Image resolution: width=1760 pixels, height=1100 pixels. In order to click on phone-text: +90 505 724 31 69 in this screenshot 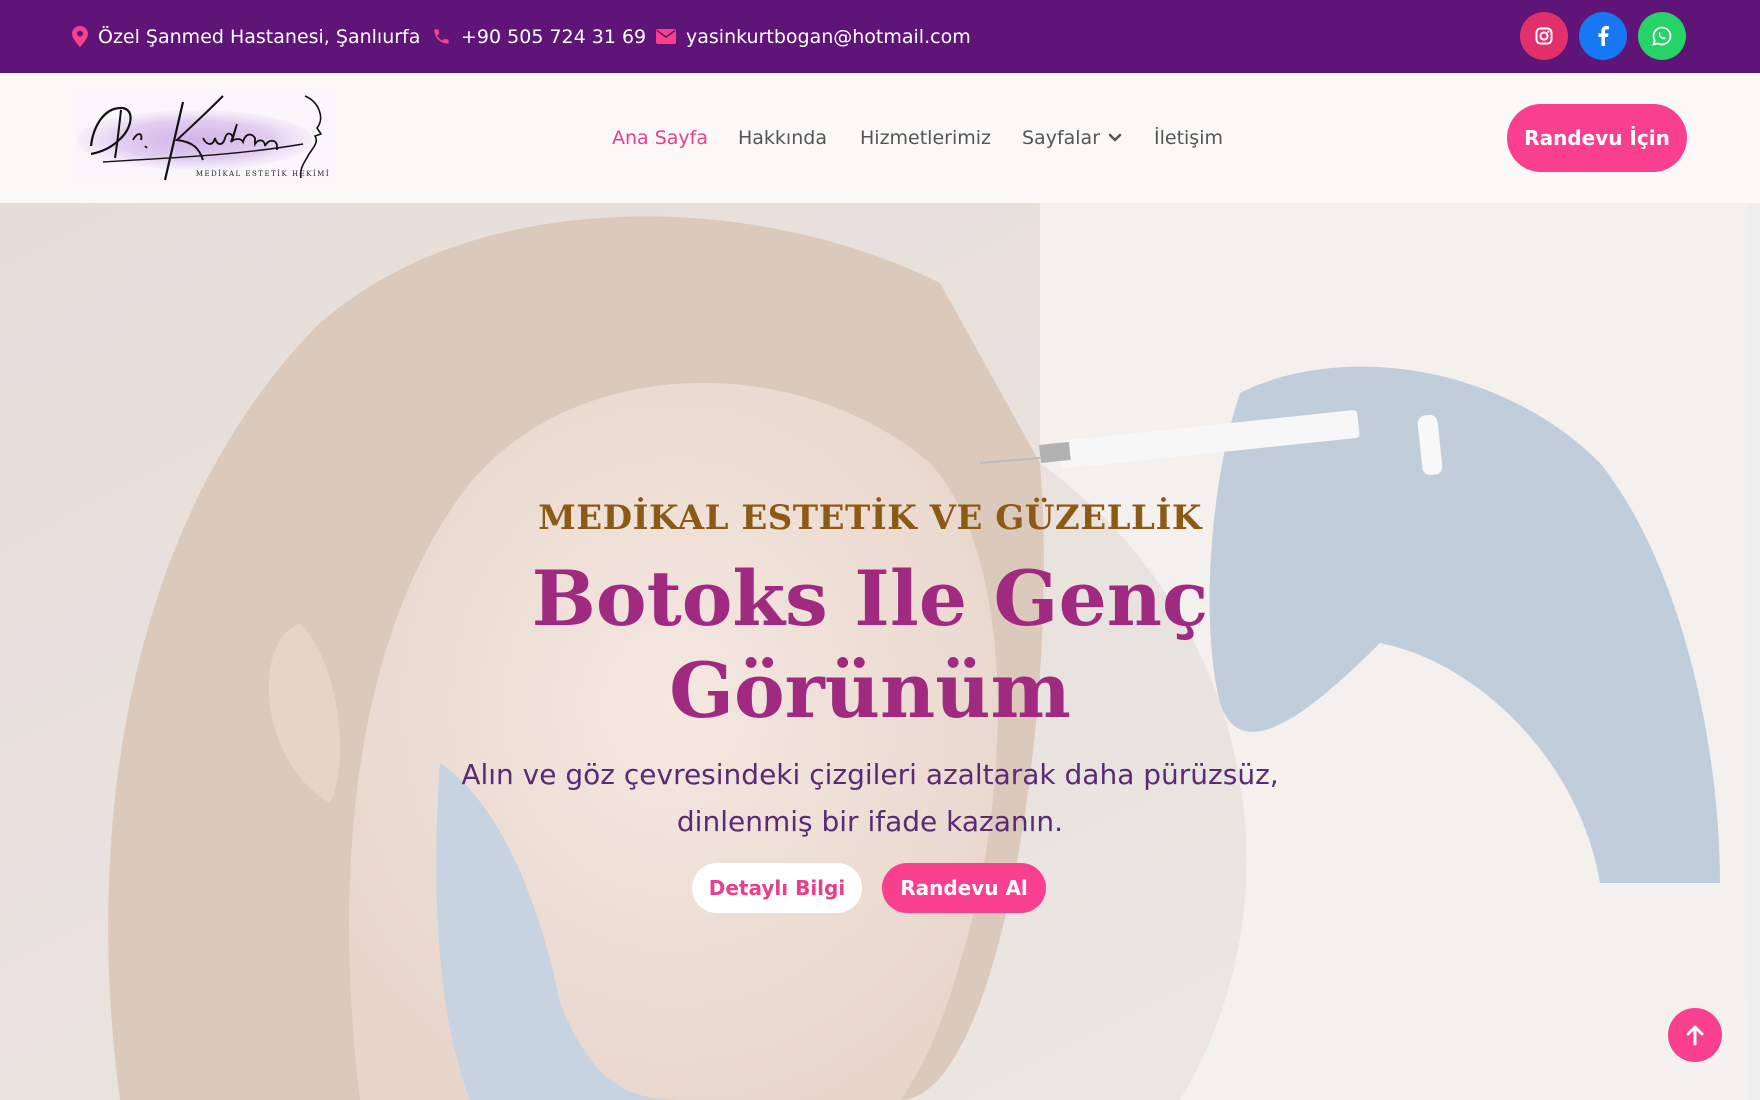, I will do `click(553, 37)`.